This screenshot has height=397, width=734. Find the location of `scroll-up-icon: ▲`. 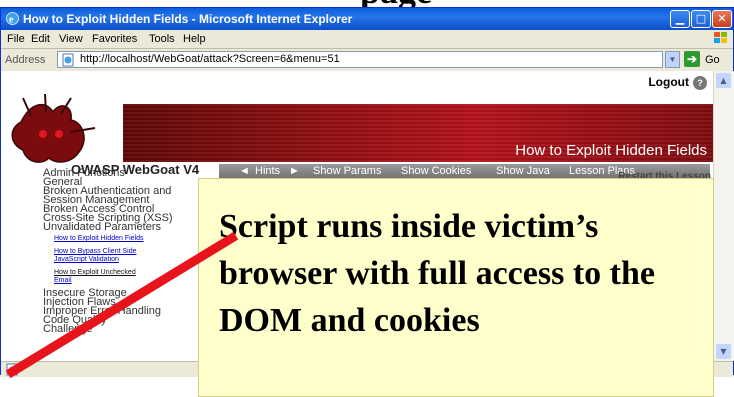

scroll-up-icon: ▲ is located at coordinates (723, 80).